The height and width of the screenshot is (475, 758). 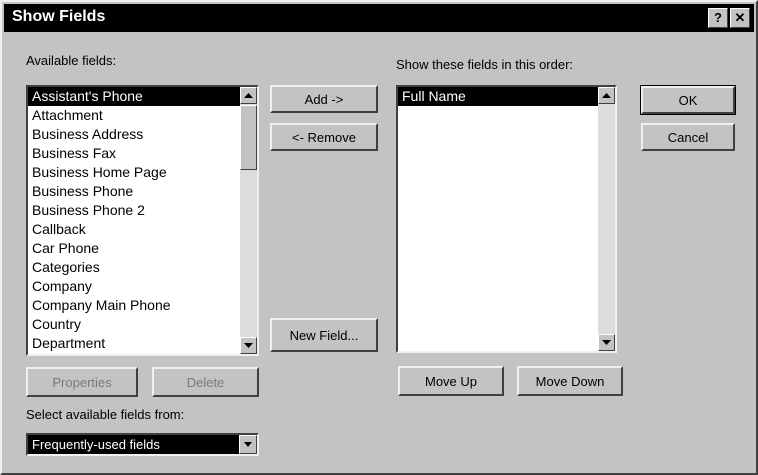 What do you see at coordinates (248, 137) in the screenshot?
I see `scroll-thumb` at bounding box center [248, 137].